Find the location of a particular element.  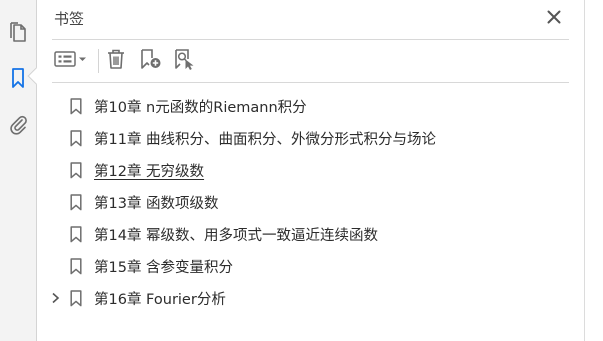

bookmark-item: 第12章 无穷级数 is located at coordinates (311, 170).